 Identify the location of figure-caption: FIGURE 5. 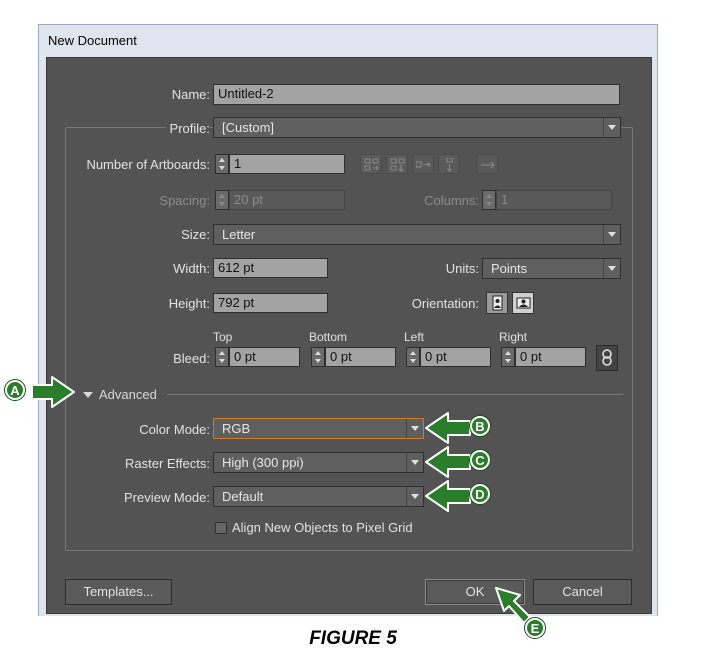
(353, 638).